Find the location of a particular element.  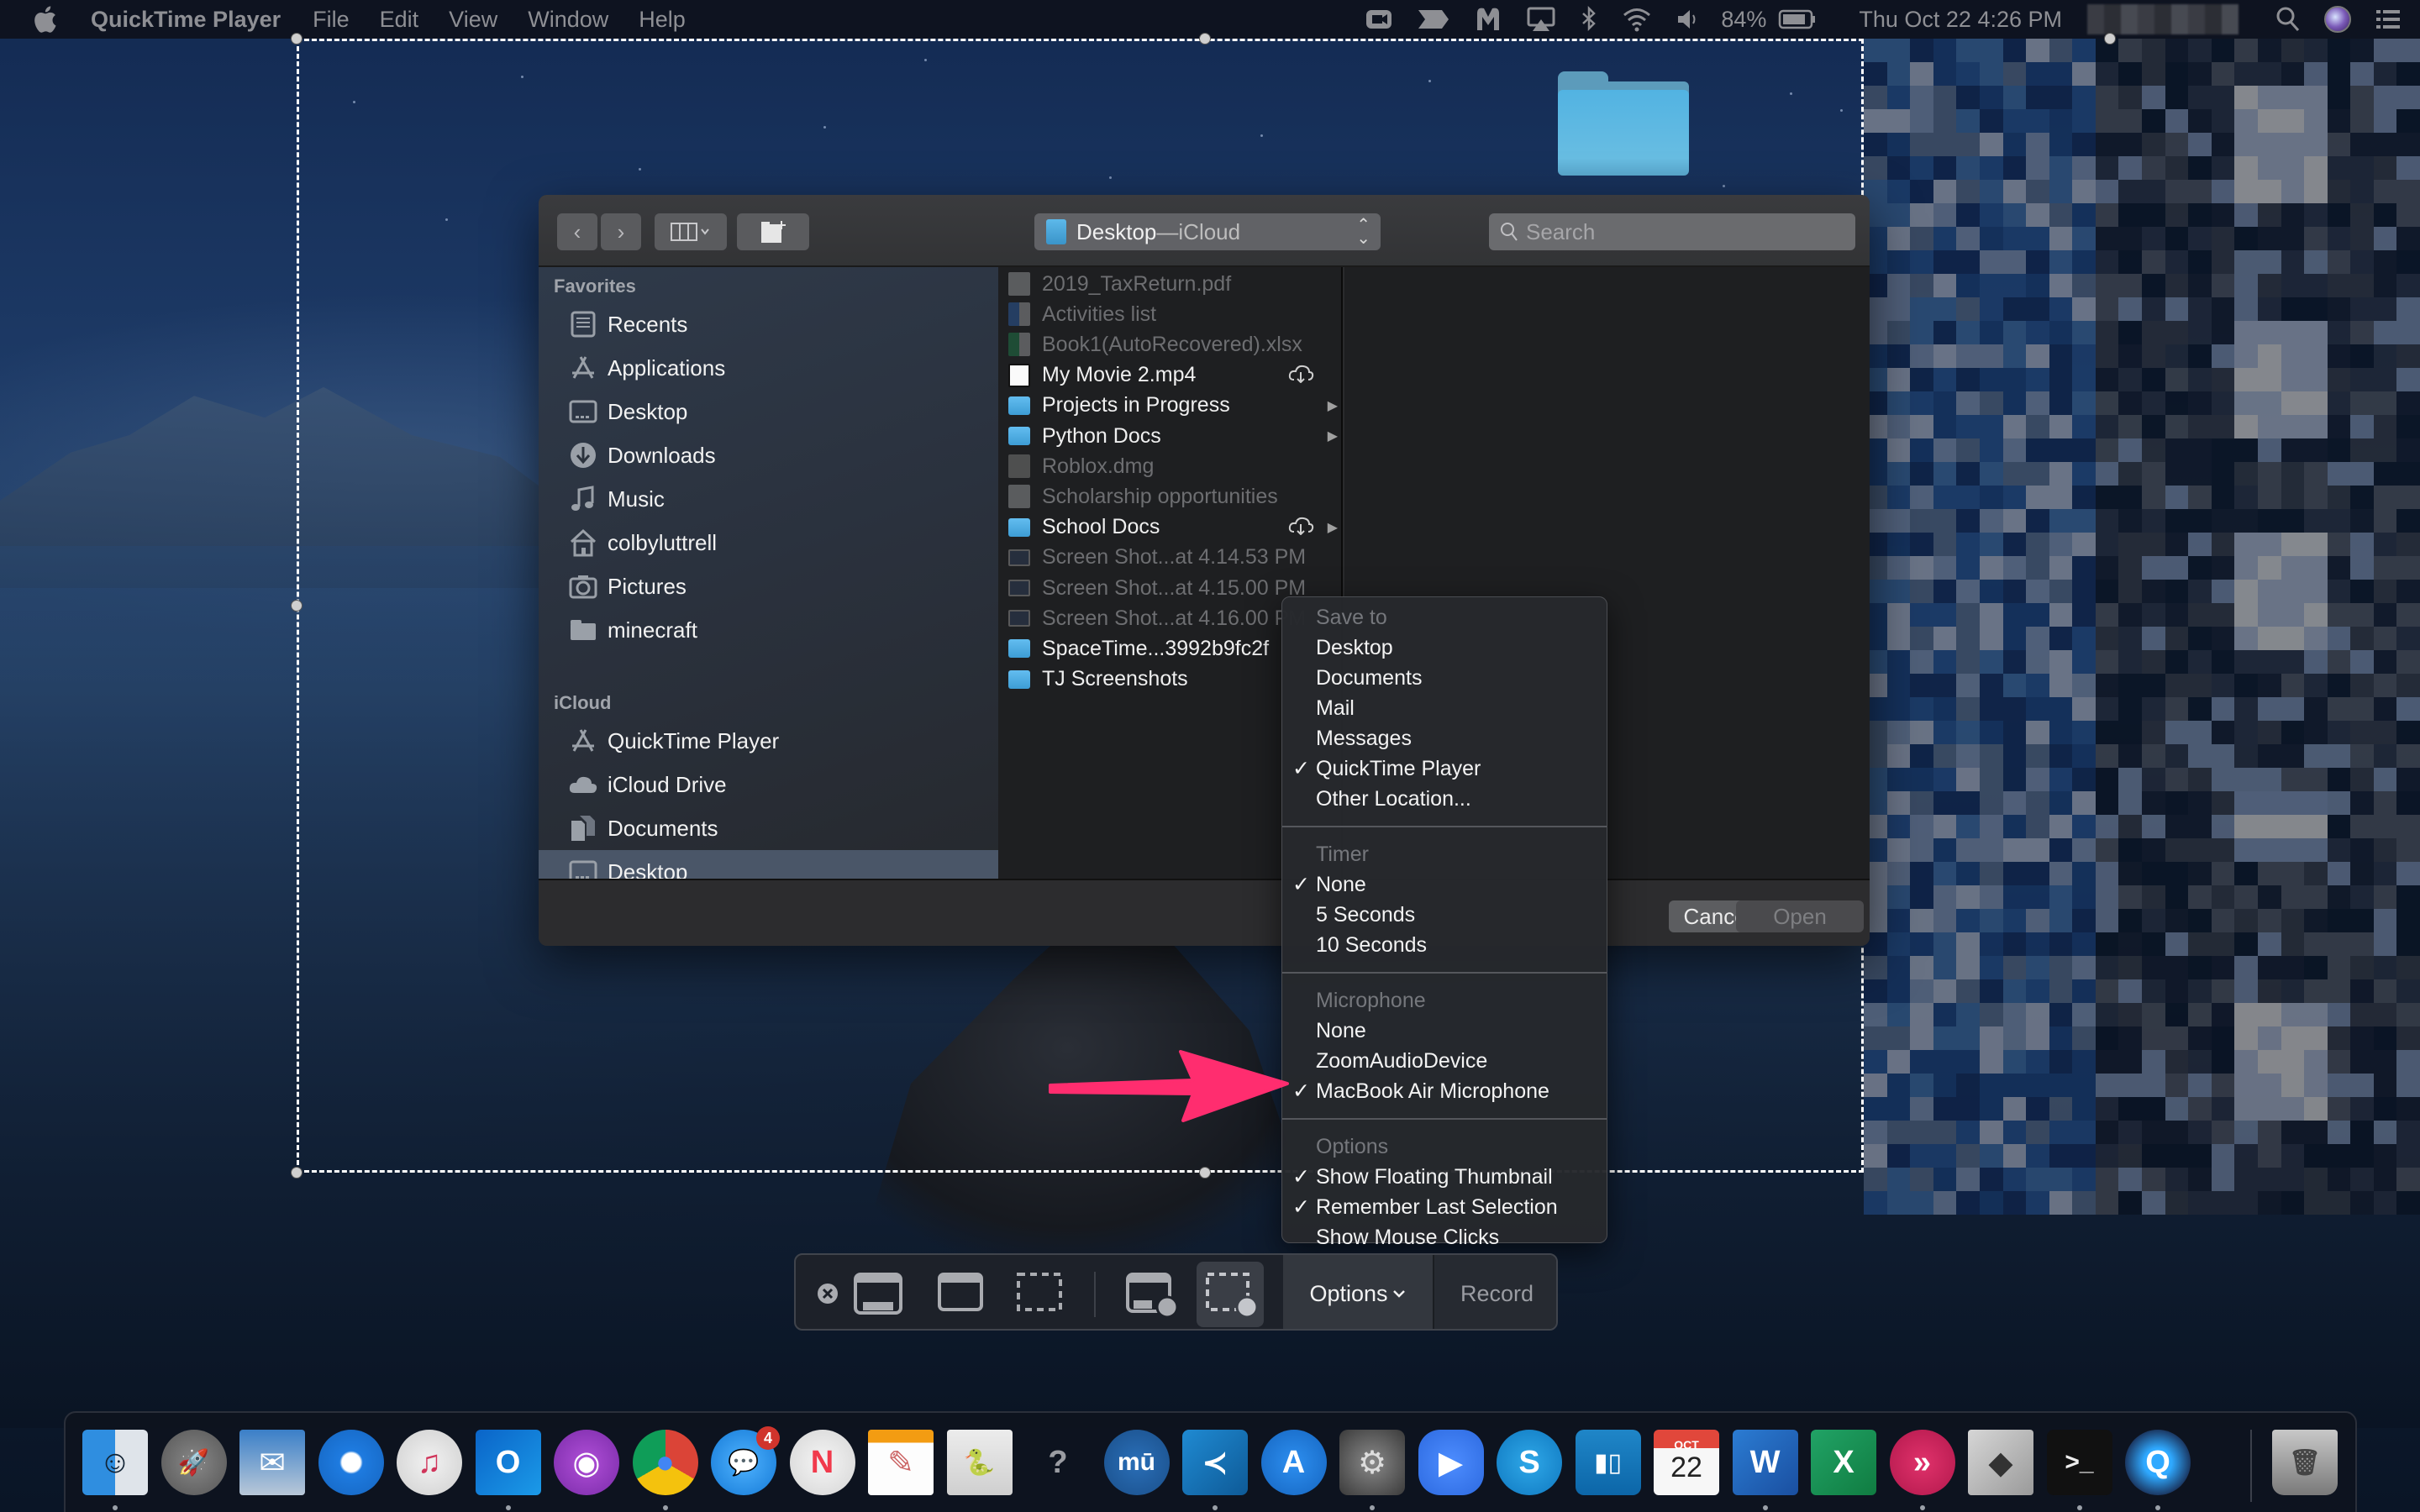

dock-outlook-icon: O is located at coordinates (508, 1462).